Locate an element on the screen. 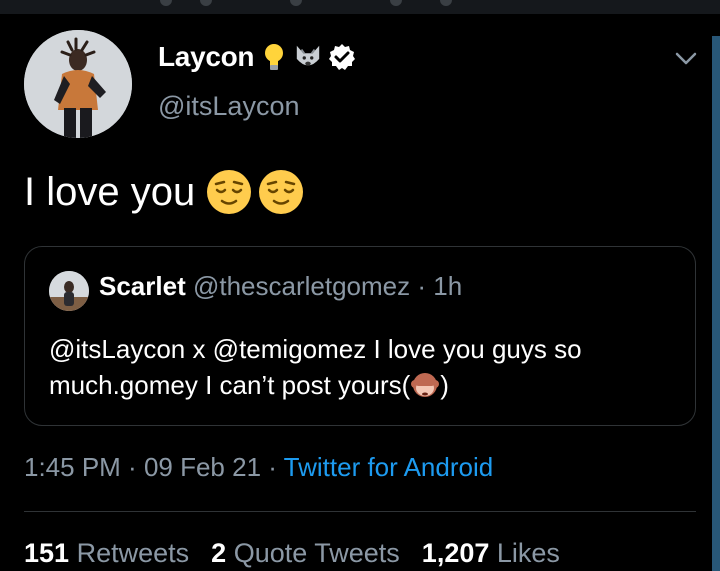 This screenshot has height=571, width=720. scrollbar-thumb is located at coordinates (716, 303).